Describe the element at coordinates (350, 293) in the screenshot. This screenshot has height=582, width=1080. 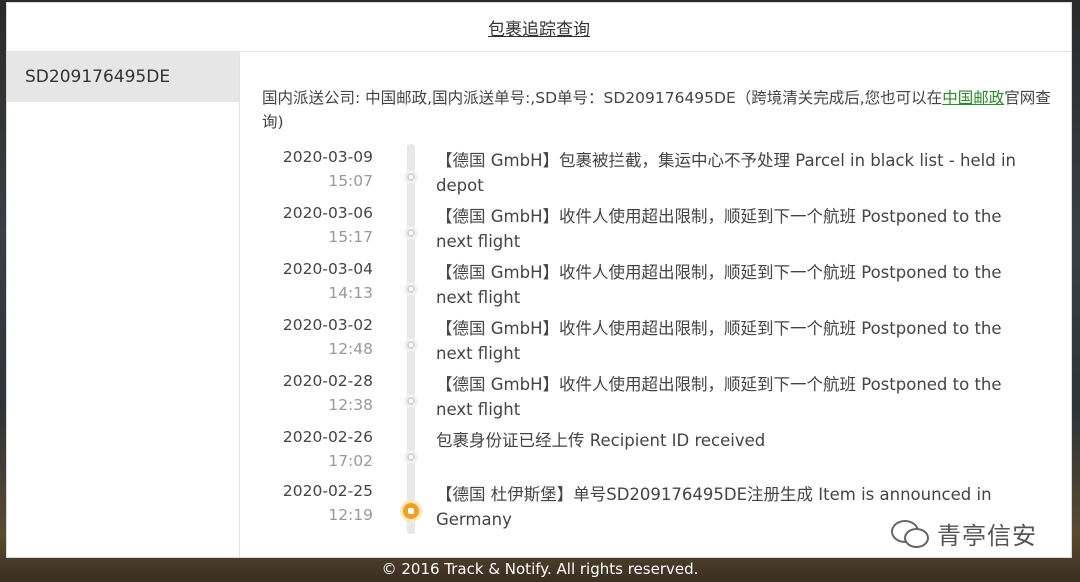
I see `event-time: 14:13` at that location.